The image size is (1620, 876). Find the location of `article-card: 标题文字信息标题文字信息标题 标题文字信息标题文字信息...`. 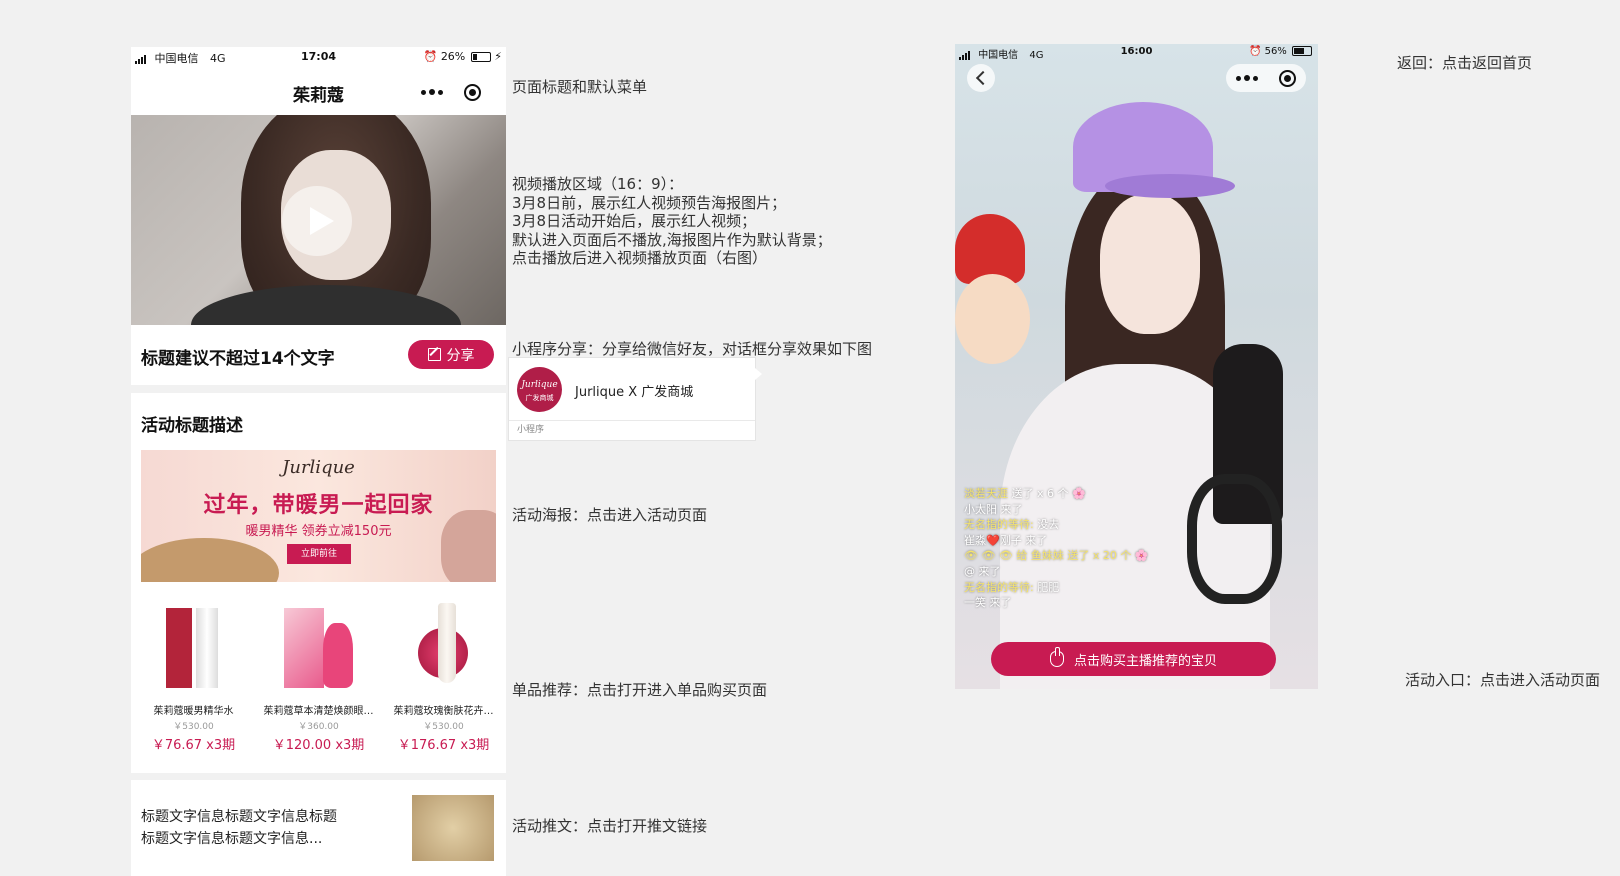

article-card: 标题文字信息标题文字信息标题 标题文字信息标题文字信息... is located at coordinates (318, 828).